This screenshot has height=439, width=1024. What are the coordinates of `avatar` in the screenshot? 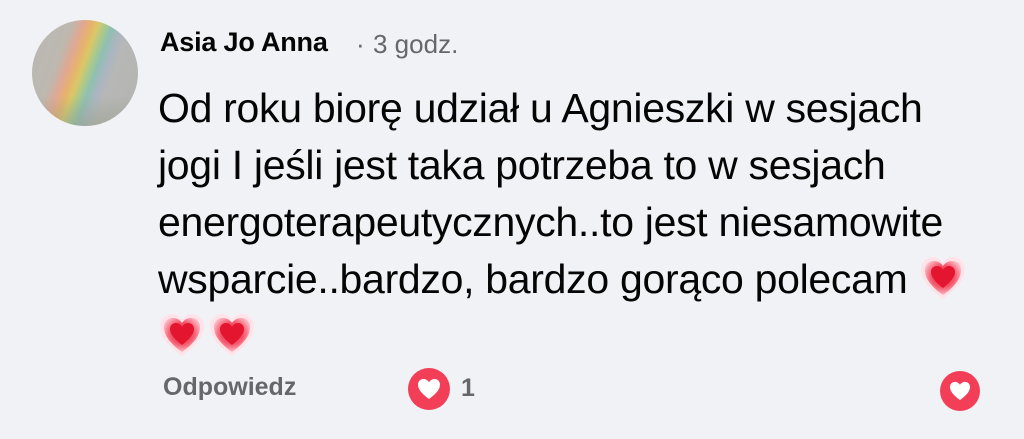 It's located at (85, 73).